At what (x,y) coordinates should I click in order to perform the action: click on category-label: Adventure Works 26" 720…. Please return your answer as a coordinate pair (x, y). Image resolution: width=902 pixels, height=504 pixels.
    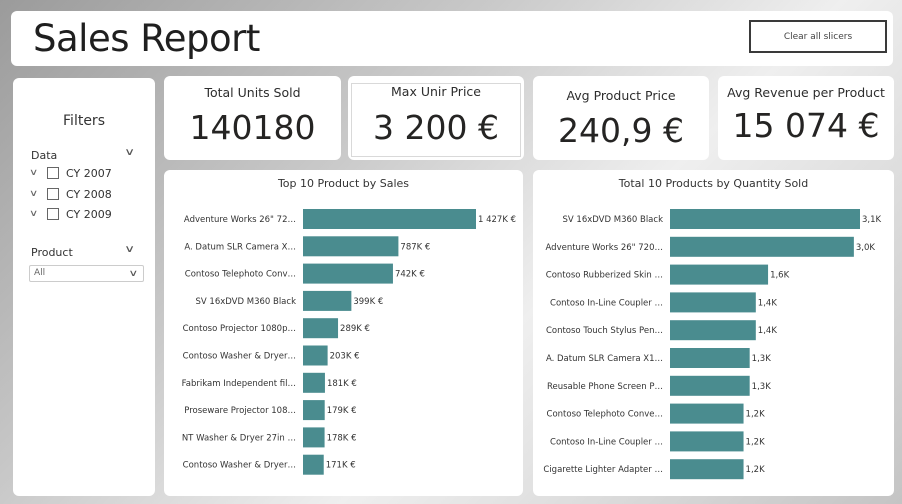
    Looking at the image, I should click on (604, 248).